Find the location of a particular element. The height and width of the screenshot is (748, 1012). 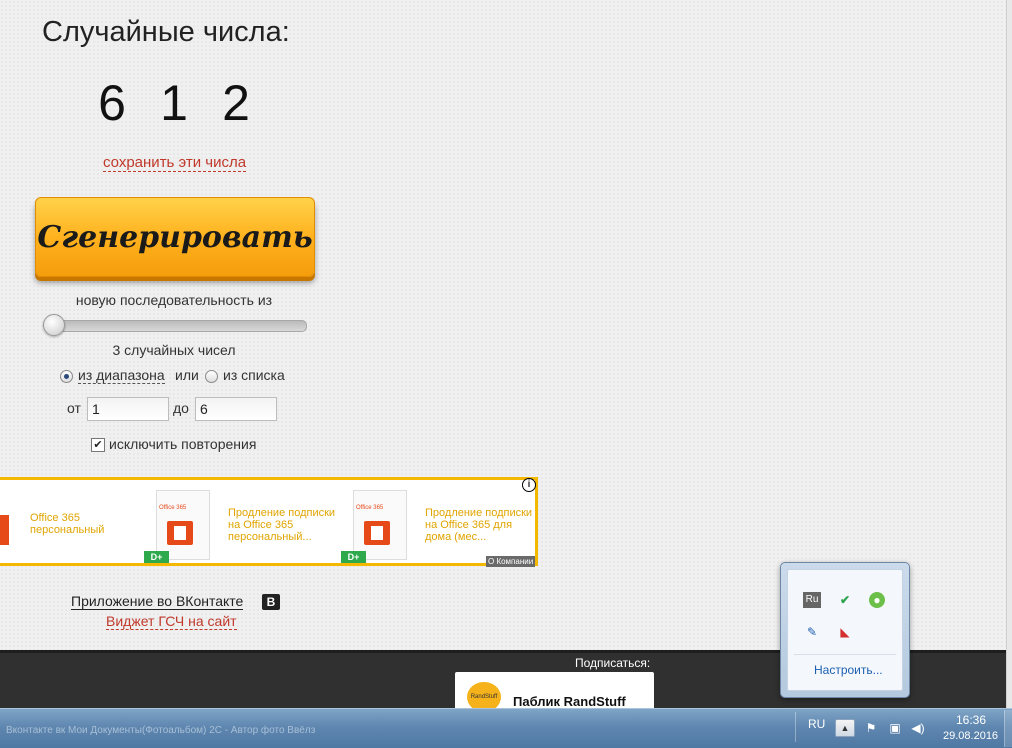

ad-item-3-thumb: Office 365 is located at coordinates (380, 525).